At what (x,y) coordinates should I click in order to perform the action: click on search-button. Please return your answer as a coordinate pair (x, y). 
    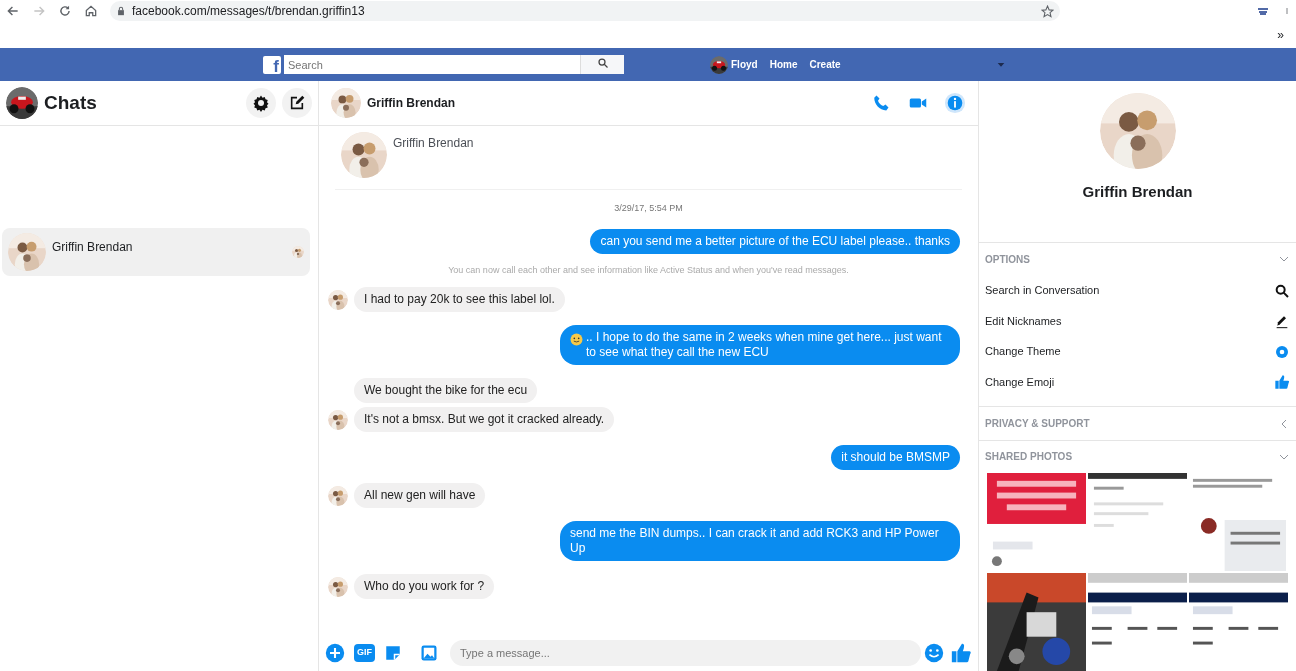
    Looking at the image, I should click on (602, 64).